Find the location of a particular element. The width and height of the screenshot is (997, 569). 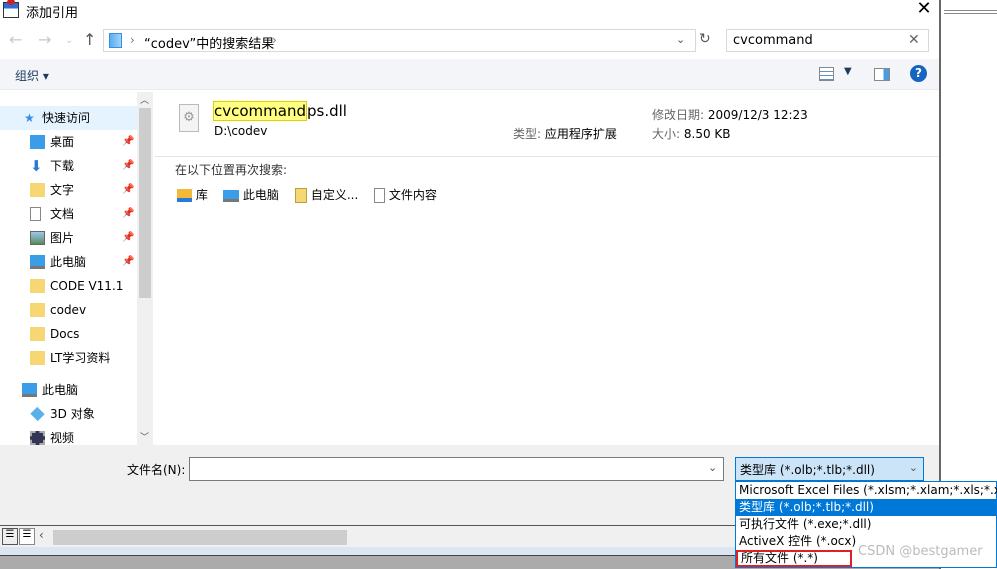

result-type: 类型: 应用程序扩展 is located at coordinates (565, 134).